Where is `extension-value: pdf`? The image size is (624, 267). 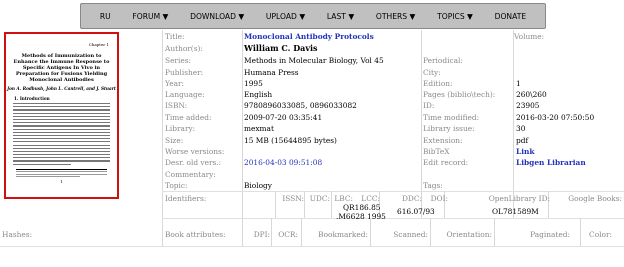
extension-value: pdf is located at coordinates (522, 140).